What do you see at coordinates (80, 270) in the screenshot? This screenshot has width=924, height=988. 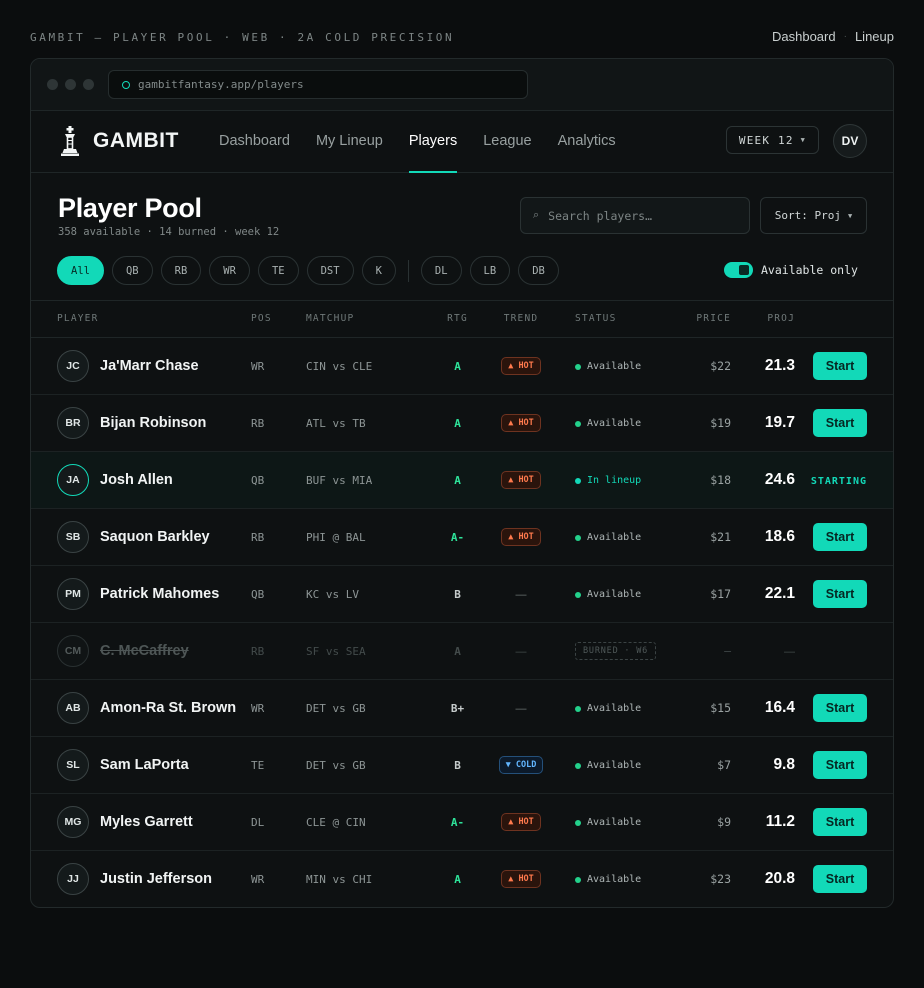 I see `filter-chip-all: All` at bounding box center [80, 270].